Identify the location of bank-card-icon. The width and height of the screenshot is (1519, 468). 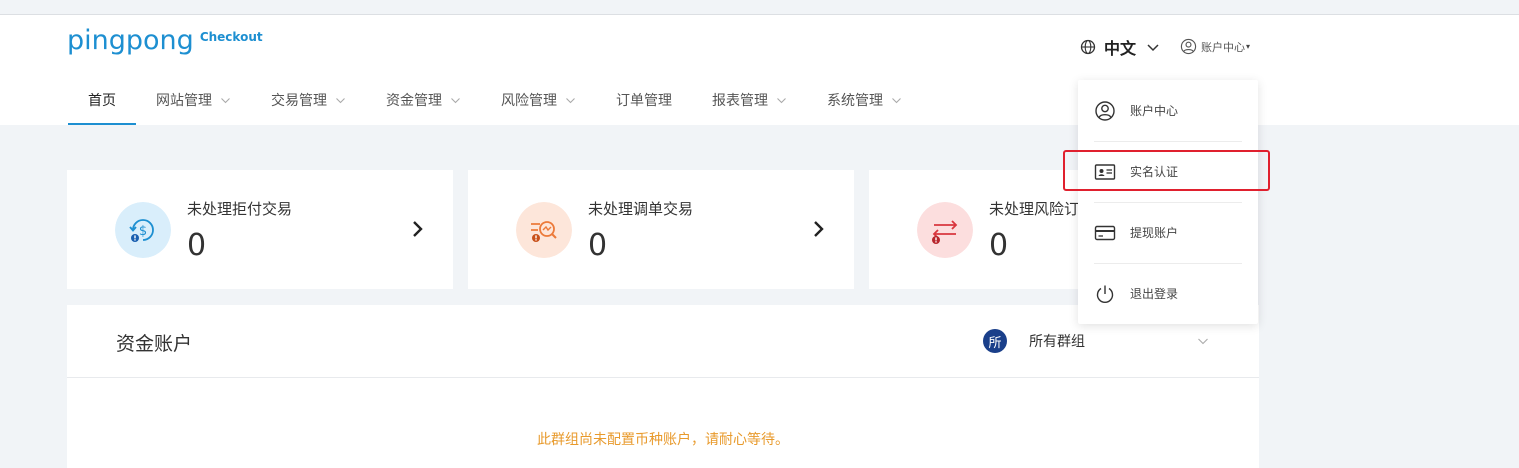
(1105, 232).